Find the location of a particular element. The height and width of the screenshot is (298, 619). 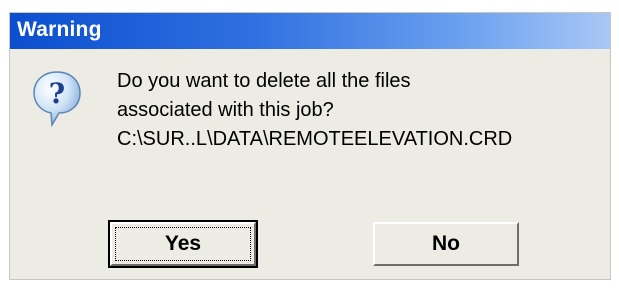

no-button: No is located at coordinates (446, 244).